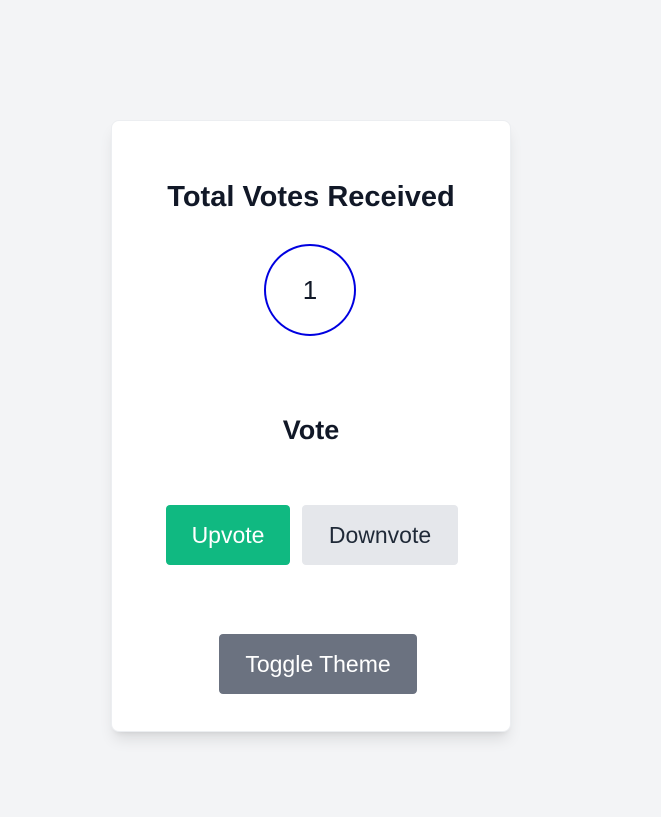 Image resolution: width=661 pixels, height=817 pixels. Describe the element at coordinates (311, 197) in the screenshot. I see `total-votes-title: Total Votes Received` at that location.